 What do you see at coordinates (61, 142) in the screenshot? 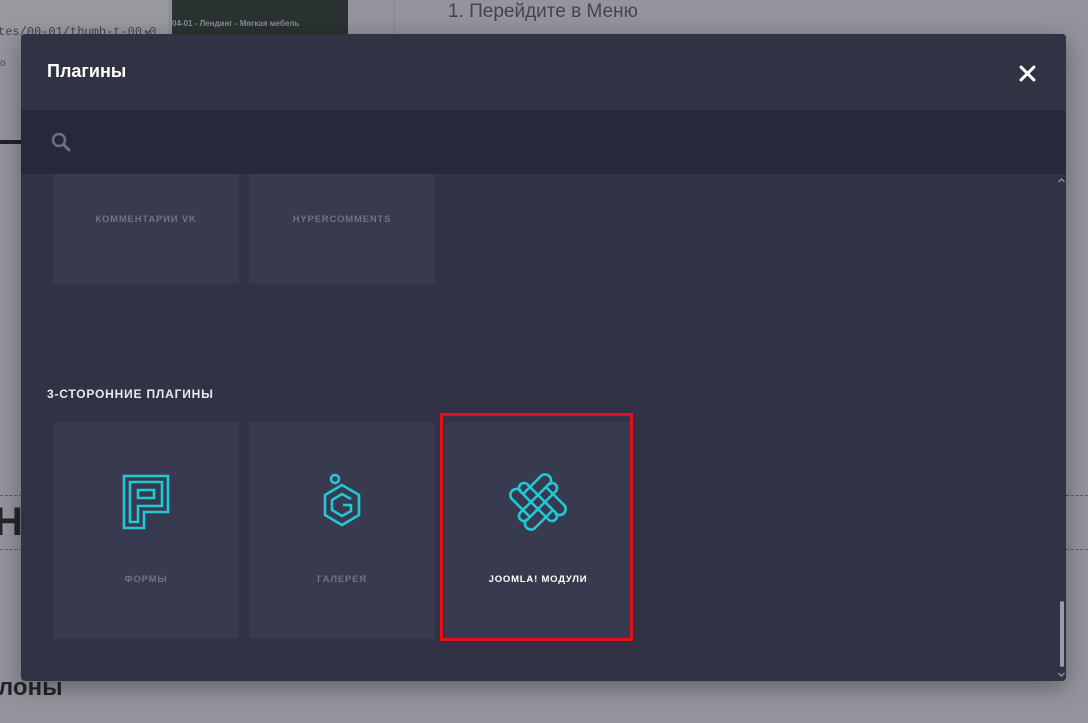
I see `search-icon` at bounding box center [61, 142].